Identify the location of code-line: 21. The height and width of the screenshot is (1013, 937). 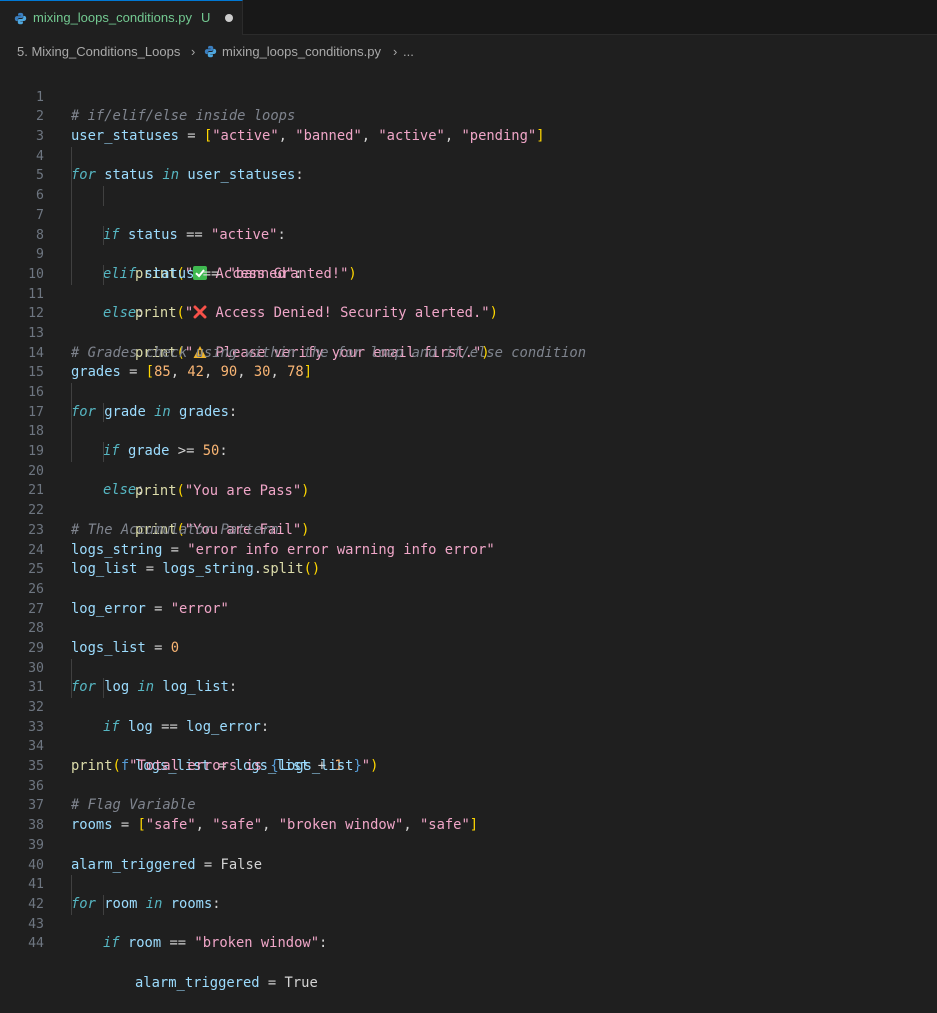
(468, 480).